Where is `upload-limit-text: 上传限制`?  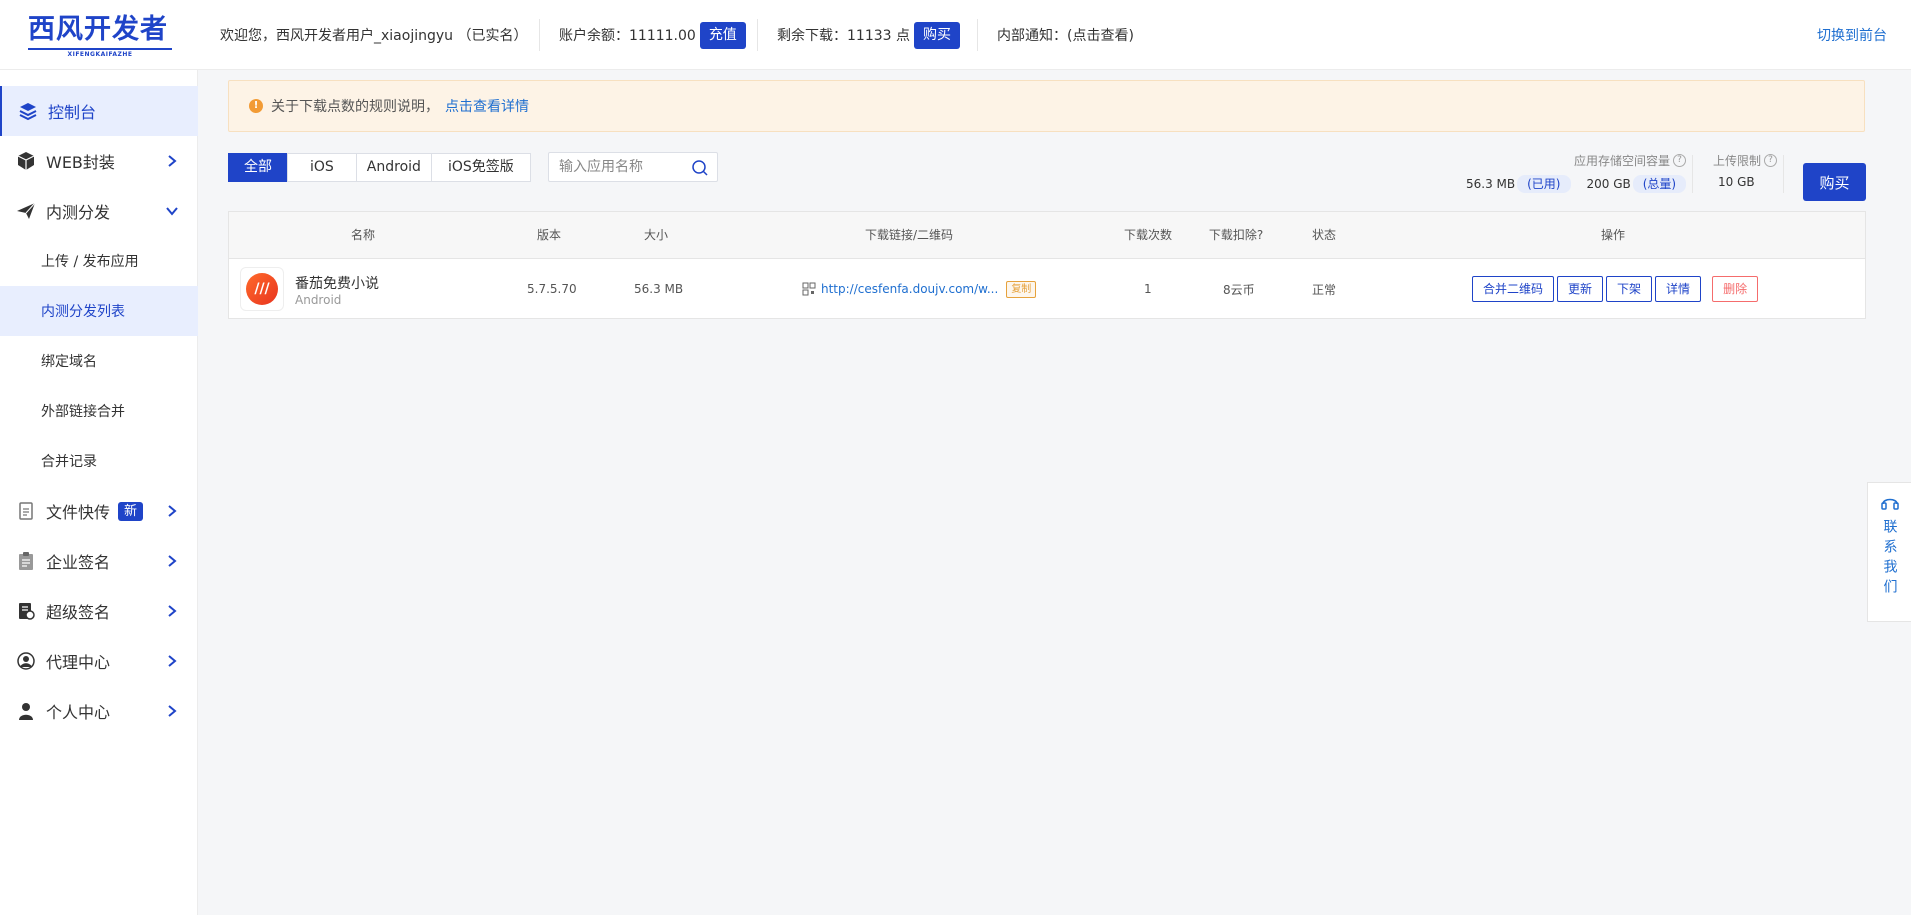
upload-limit-text: 上传限制 is located at coordinates (1737, 161).